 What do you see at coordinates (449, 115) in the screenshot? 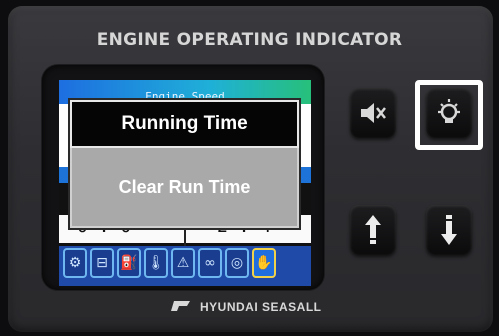
I see `selected-button-highlight` at bounding box center [449, 115].